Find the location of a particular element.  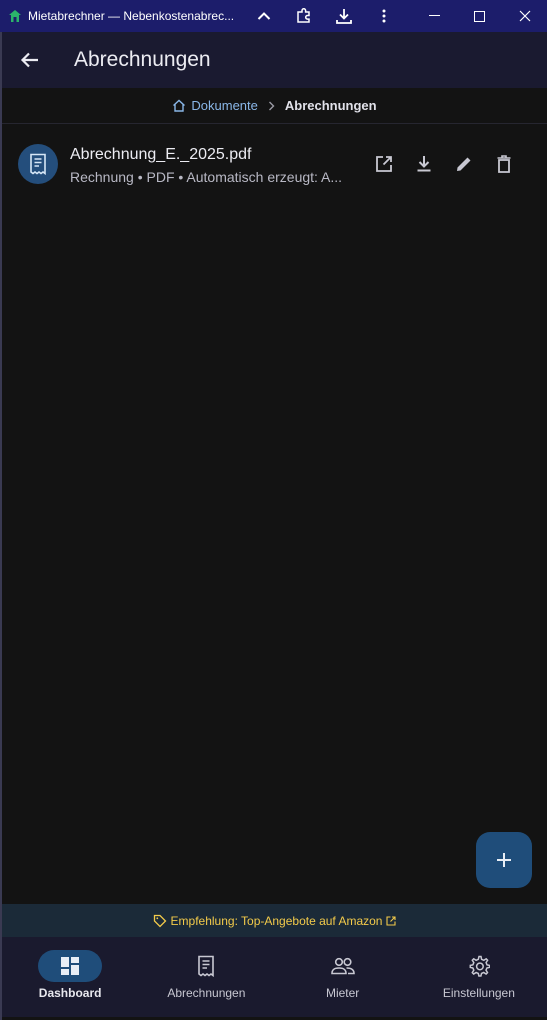

dashboard-icon is located at coordinates (70, 966).